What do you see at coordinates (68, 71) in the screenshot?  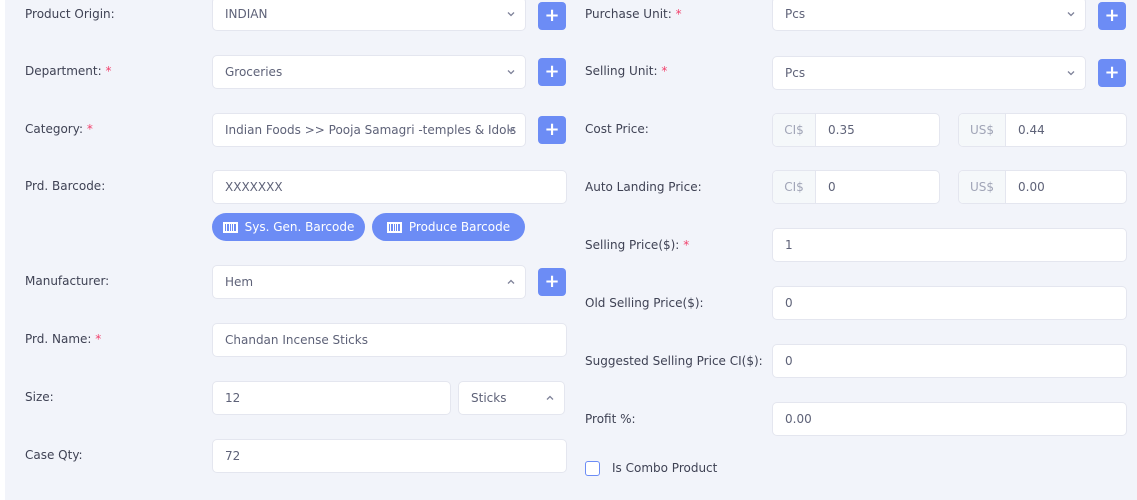 I see `department-label: Department: *` at bounding box center [68, 71].